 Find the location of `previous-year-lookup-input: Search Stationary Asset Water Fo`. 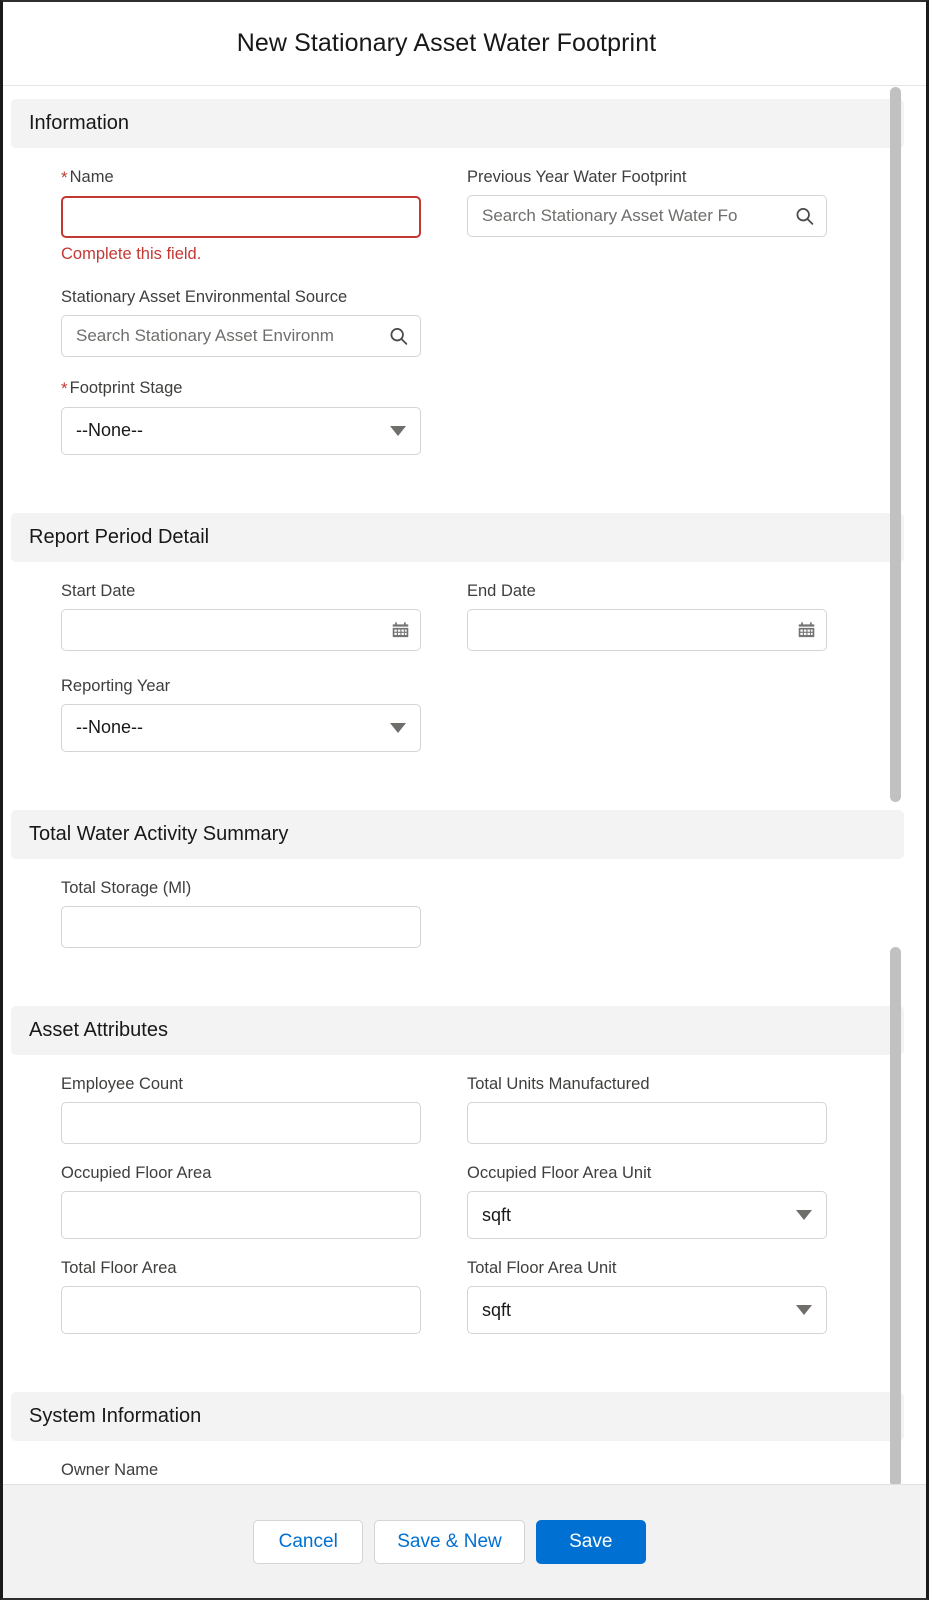

previous-year-lookup-input: Search Stationary Asset Water Fo is located at coordinates (647, 216).